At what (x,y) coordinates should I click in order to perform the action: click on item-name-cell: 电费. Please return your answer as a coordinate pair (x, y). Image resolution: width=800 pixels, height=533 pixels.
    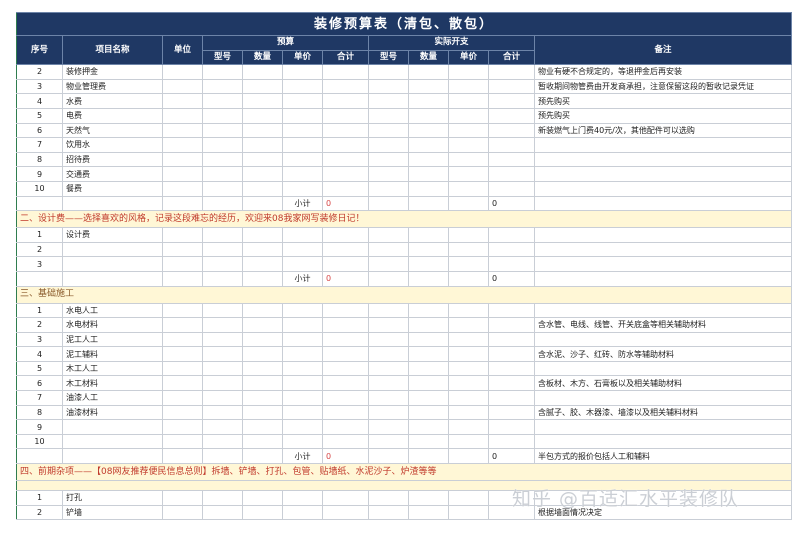
    Looking at the image, I should click on (112, 115).